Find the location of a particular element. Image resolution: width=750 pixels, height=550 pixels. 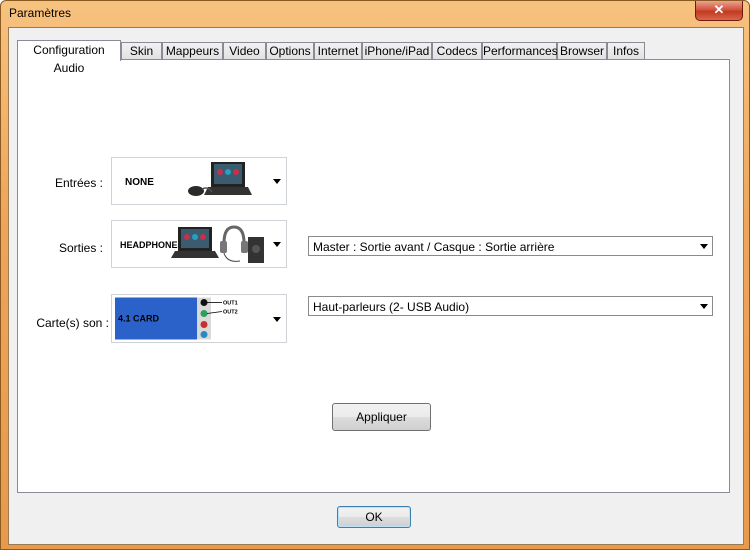

apply-button: Appliquer is located at coordinates (381, 417).